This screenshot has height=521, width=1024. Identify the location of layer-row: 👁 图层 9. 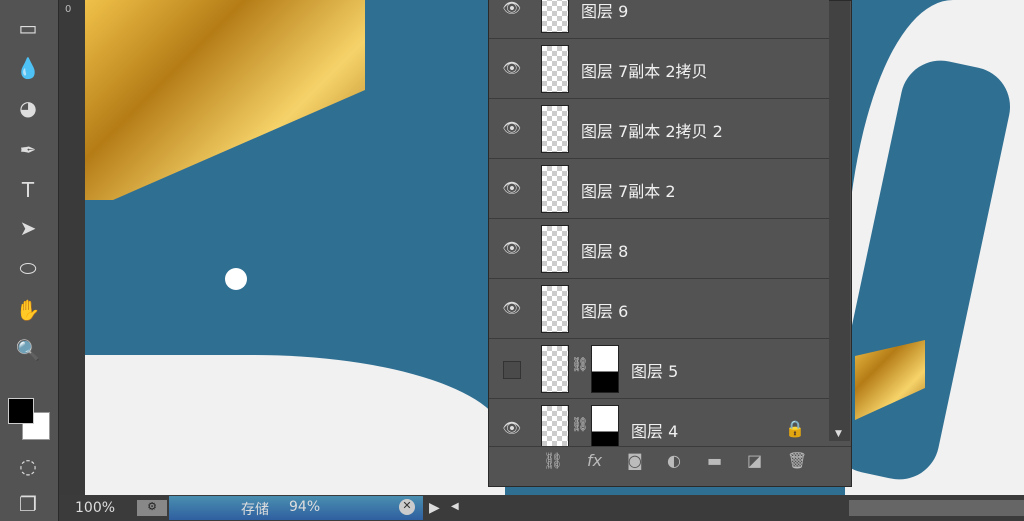
(659, 19).